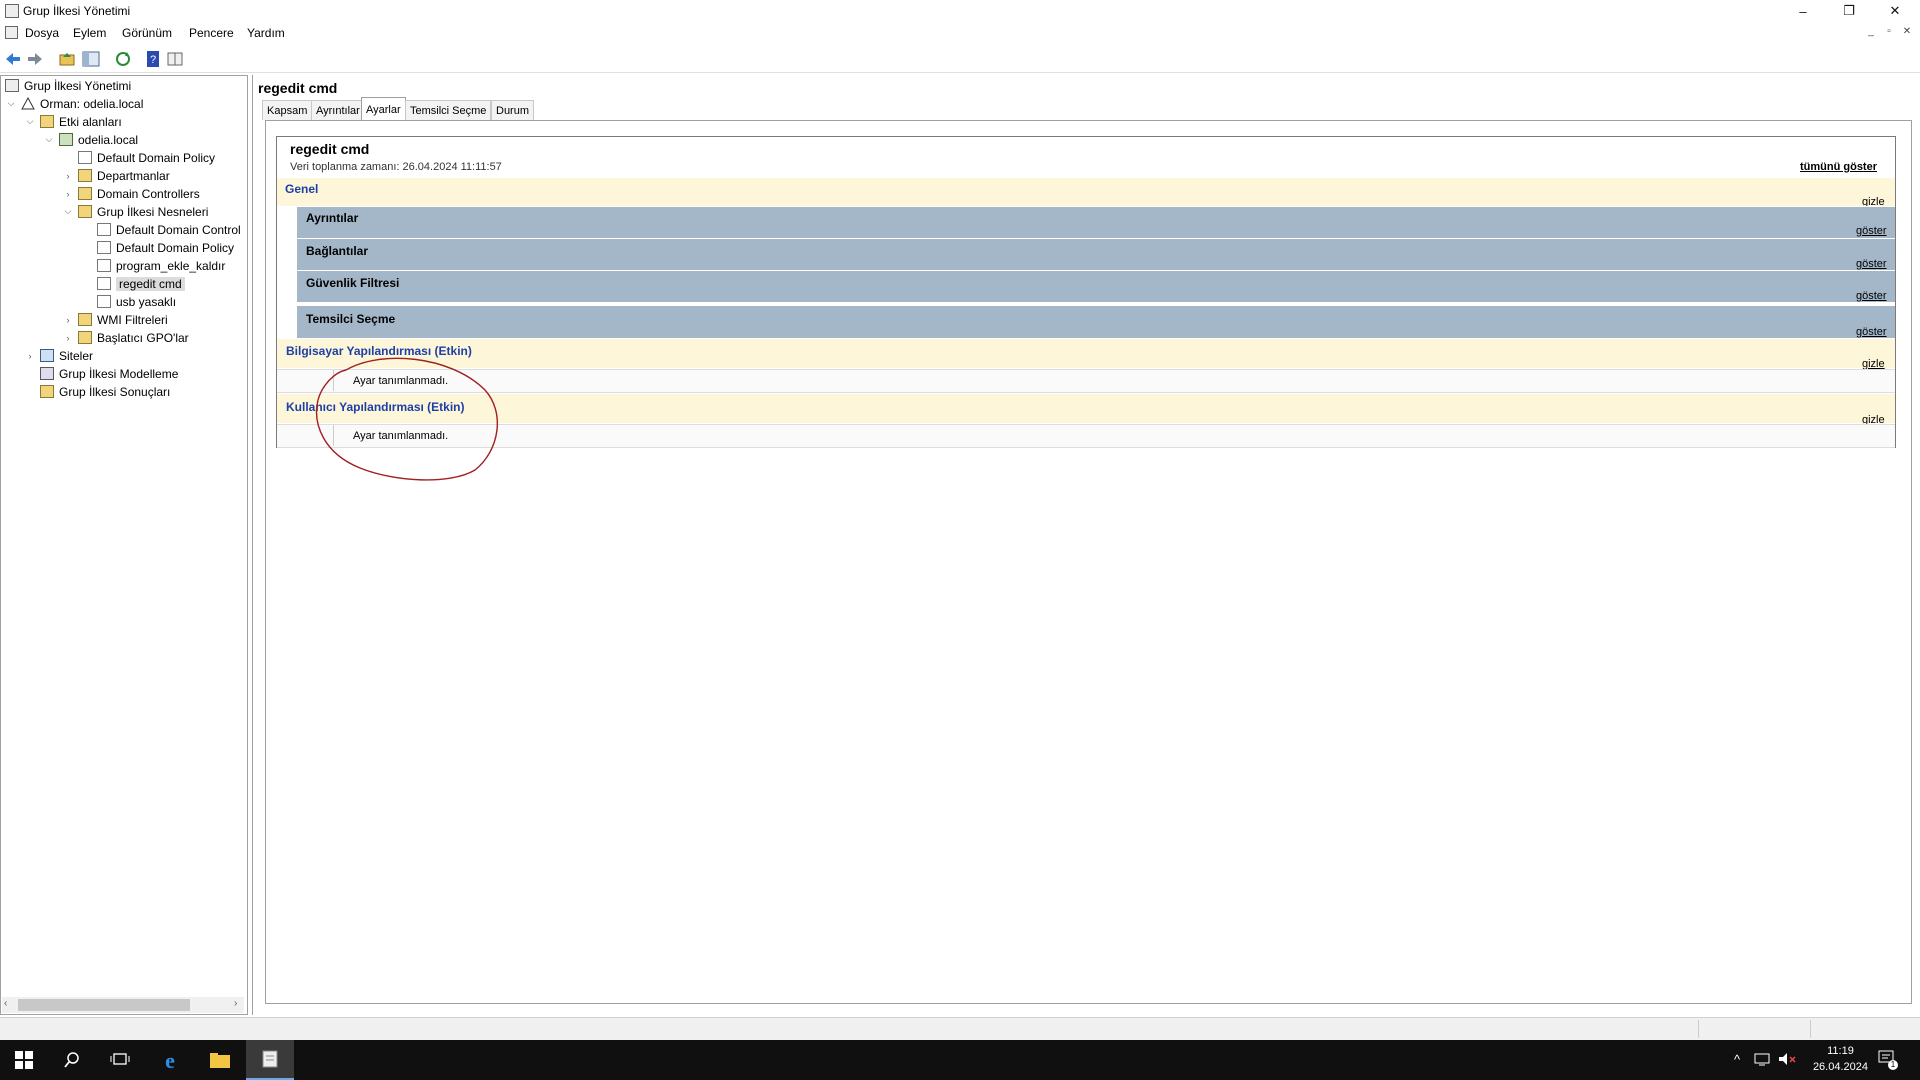 This screenshot has width=1920, height=1080. I want to click on forward-arrow-icon, so click(35, 59).